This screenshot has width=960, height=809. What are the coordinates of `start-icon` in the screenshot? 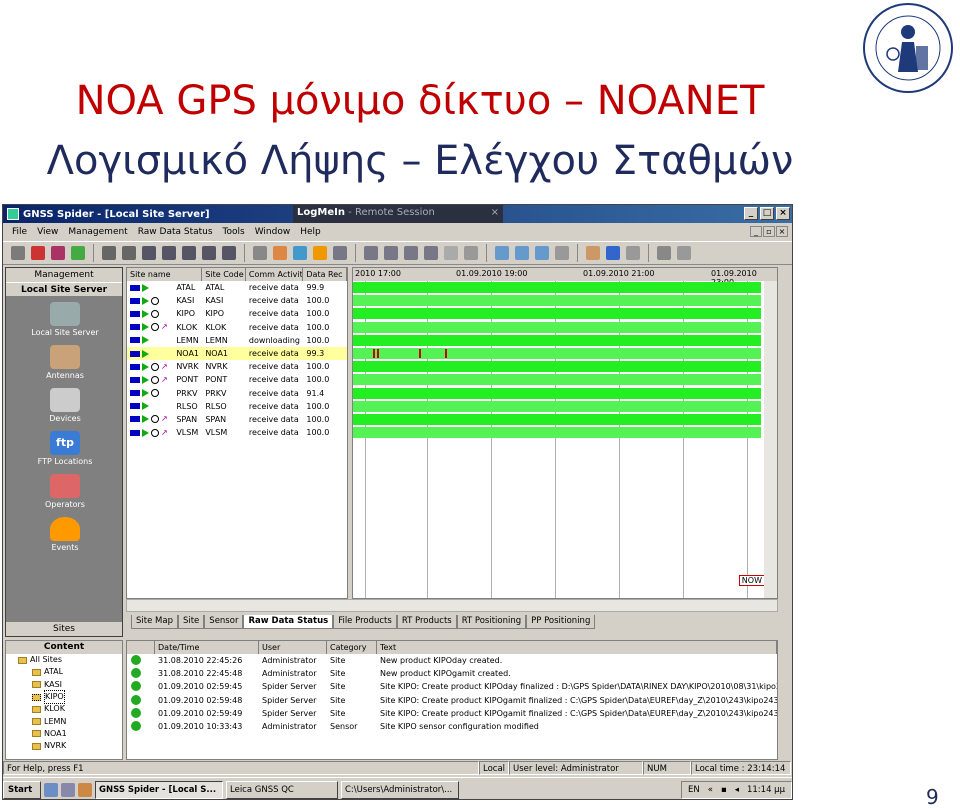 It's located at (371, 253).